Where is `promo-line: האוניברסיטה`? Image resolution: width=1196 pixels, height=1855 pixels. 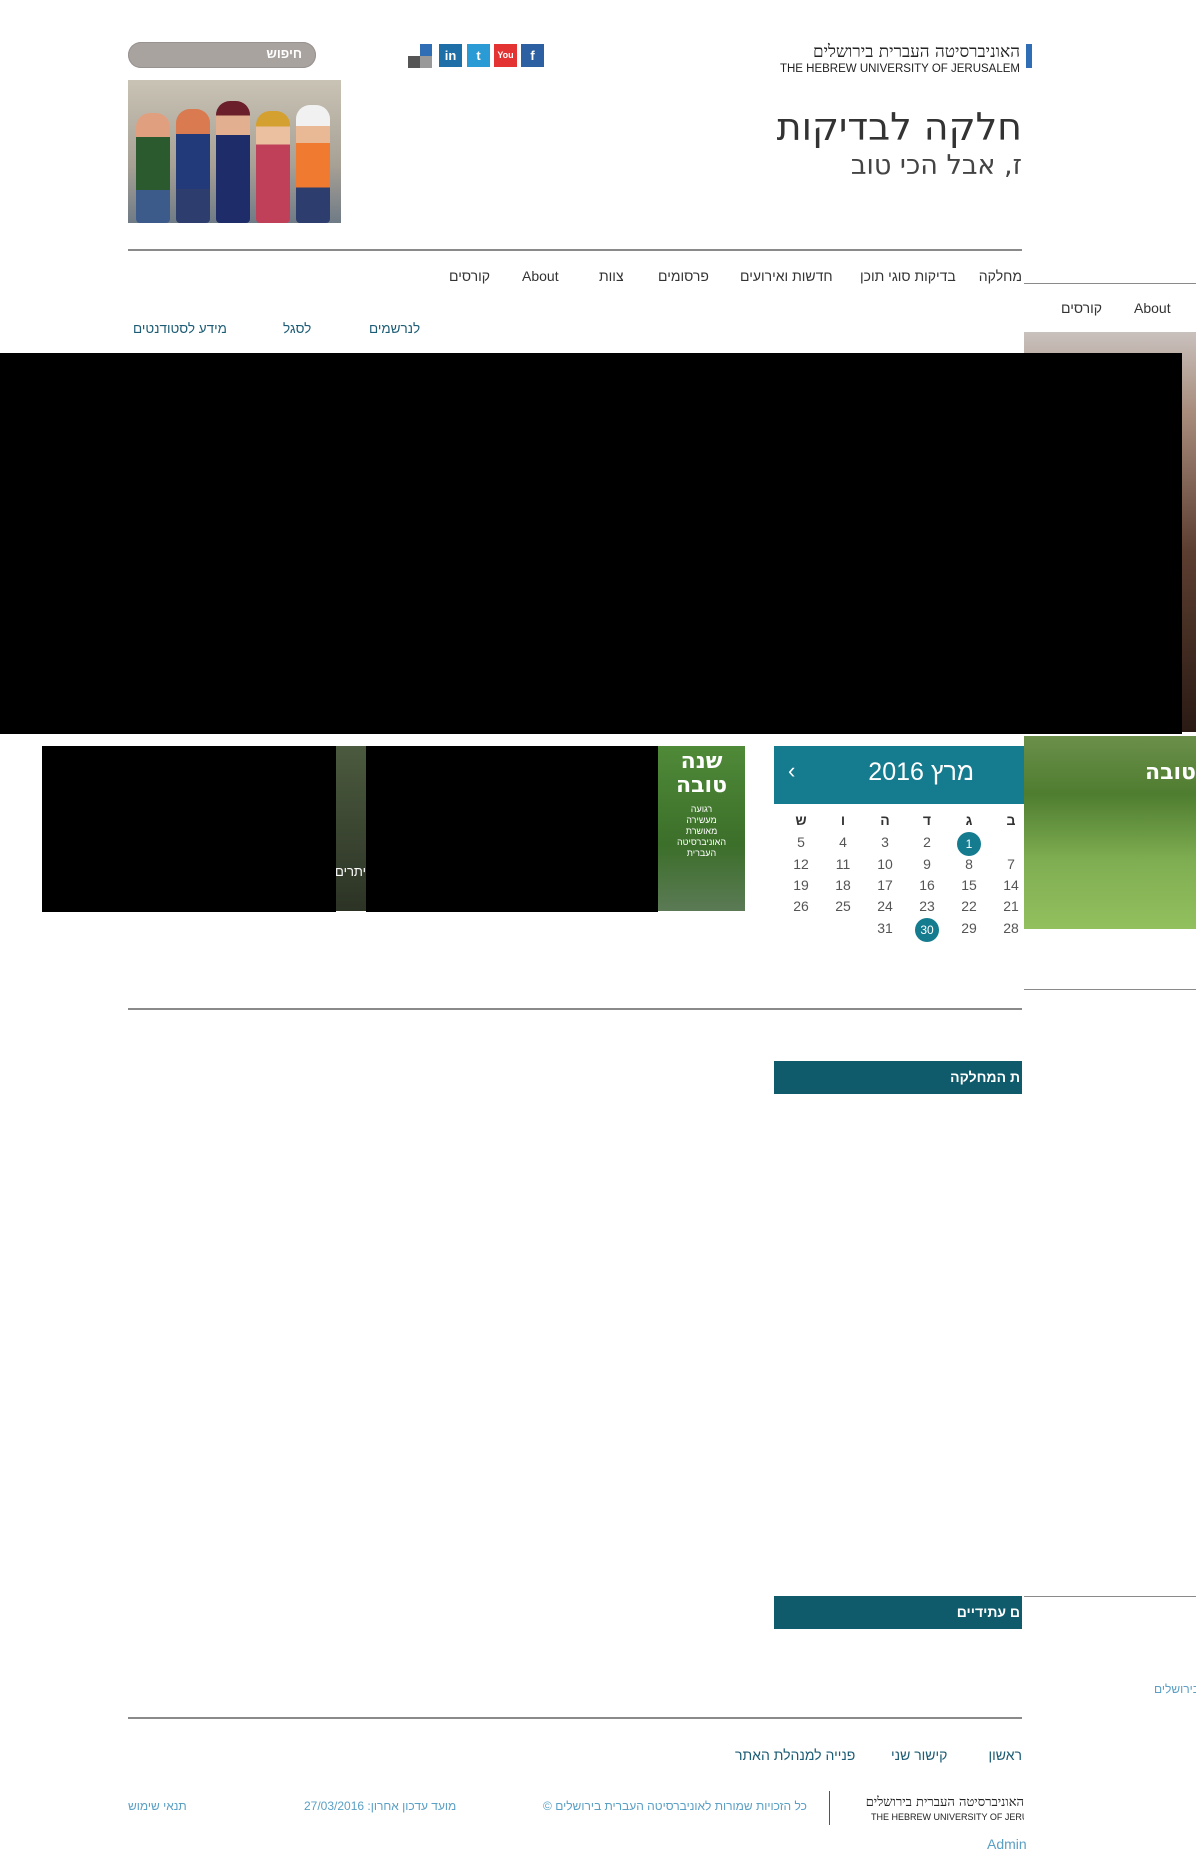
promo-line: האוניברסיטה is located at coordinates (701, 842).